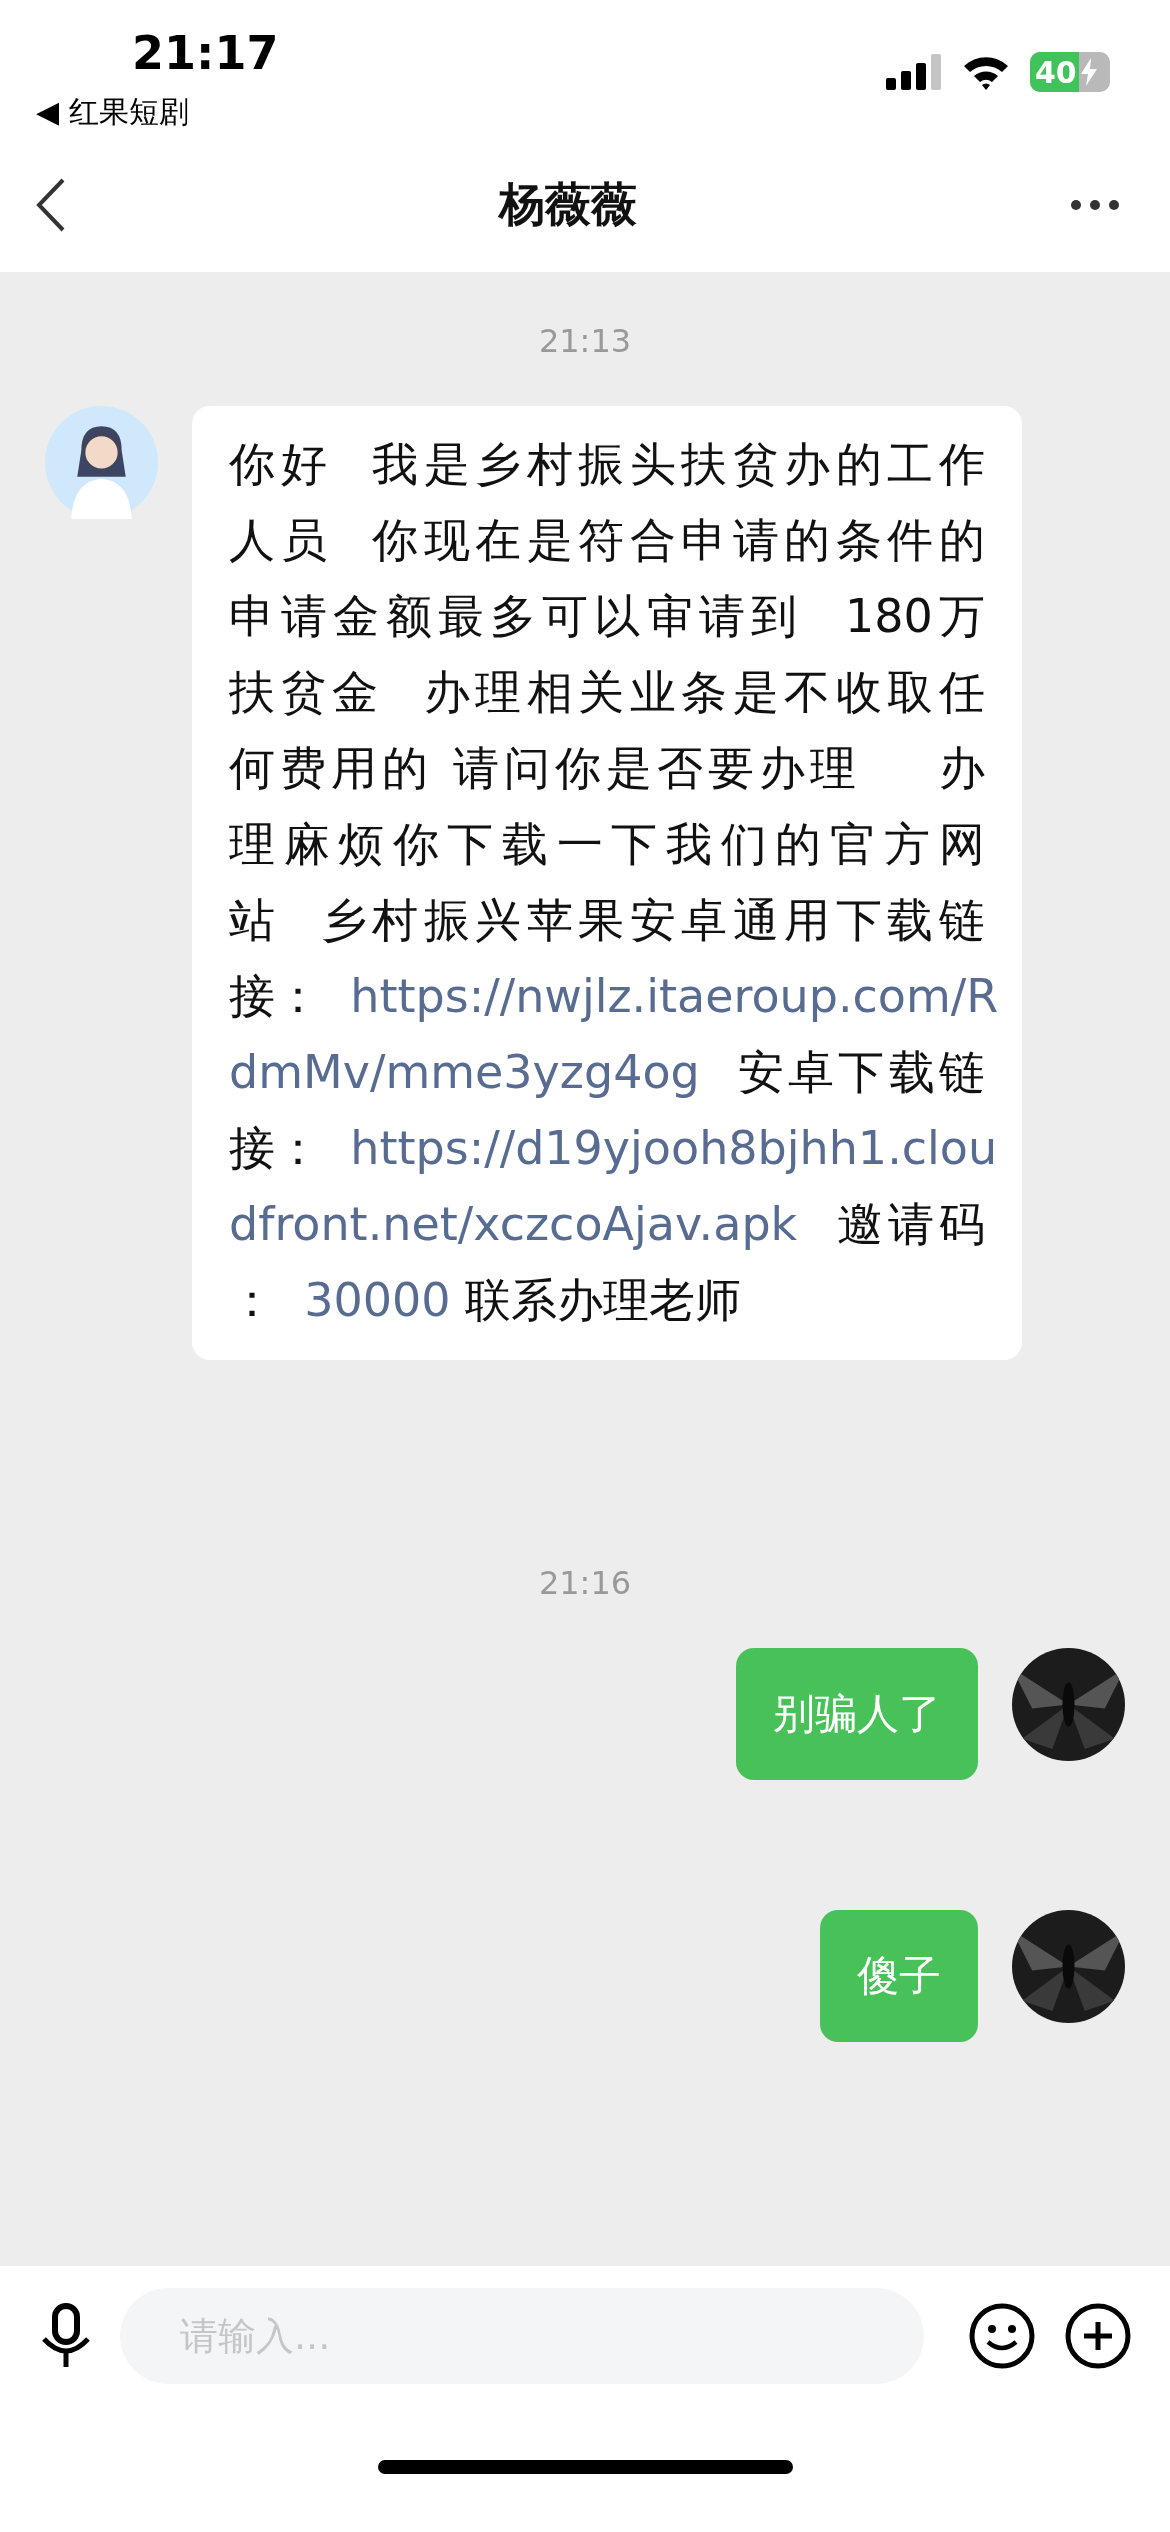 This screenshot has width=1170, height=2532. I want to click on signal-icon, so click(914, 72).